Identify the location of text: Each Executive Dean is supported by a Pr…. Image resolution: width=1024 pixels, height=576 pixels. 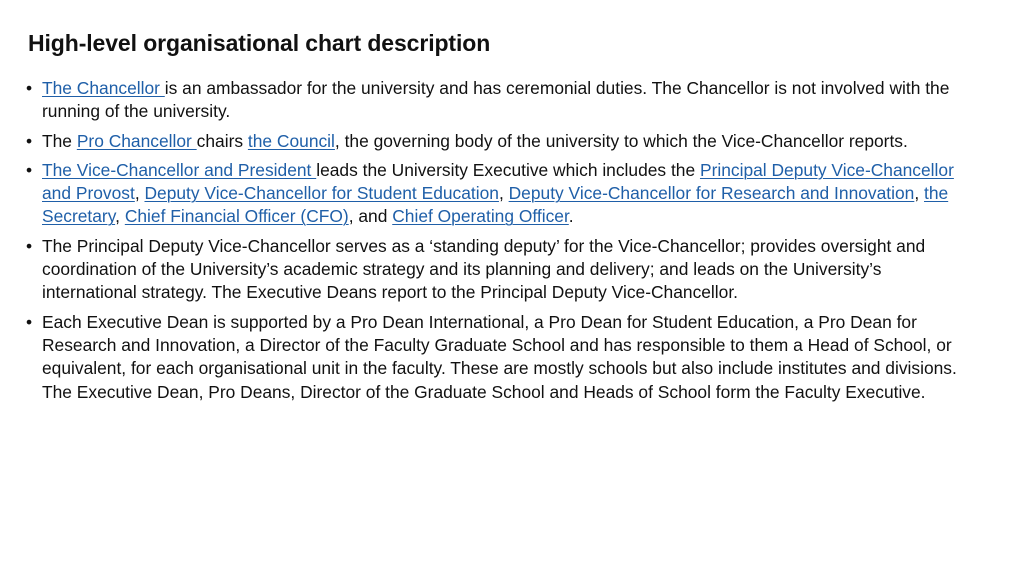
(499, 356).